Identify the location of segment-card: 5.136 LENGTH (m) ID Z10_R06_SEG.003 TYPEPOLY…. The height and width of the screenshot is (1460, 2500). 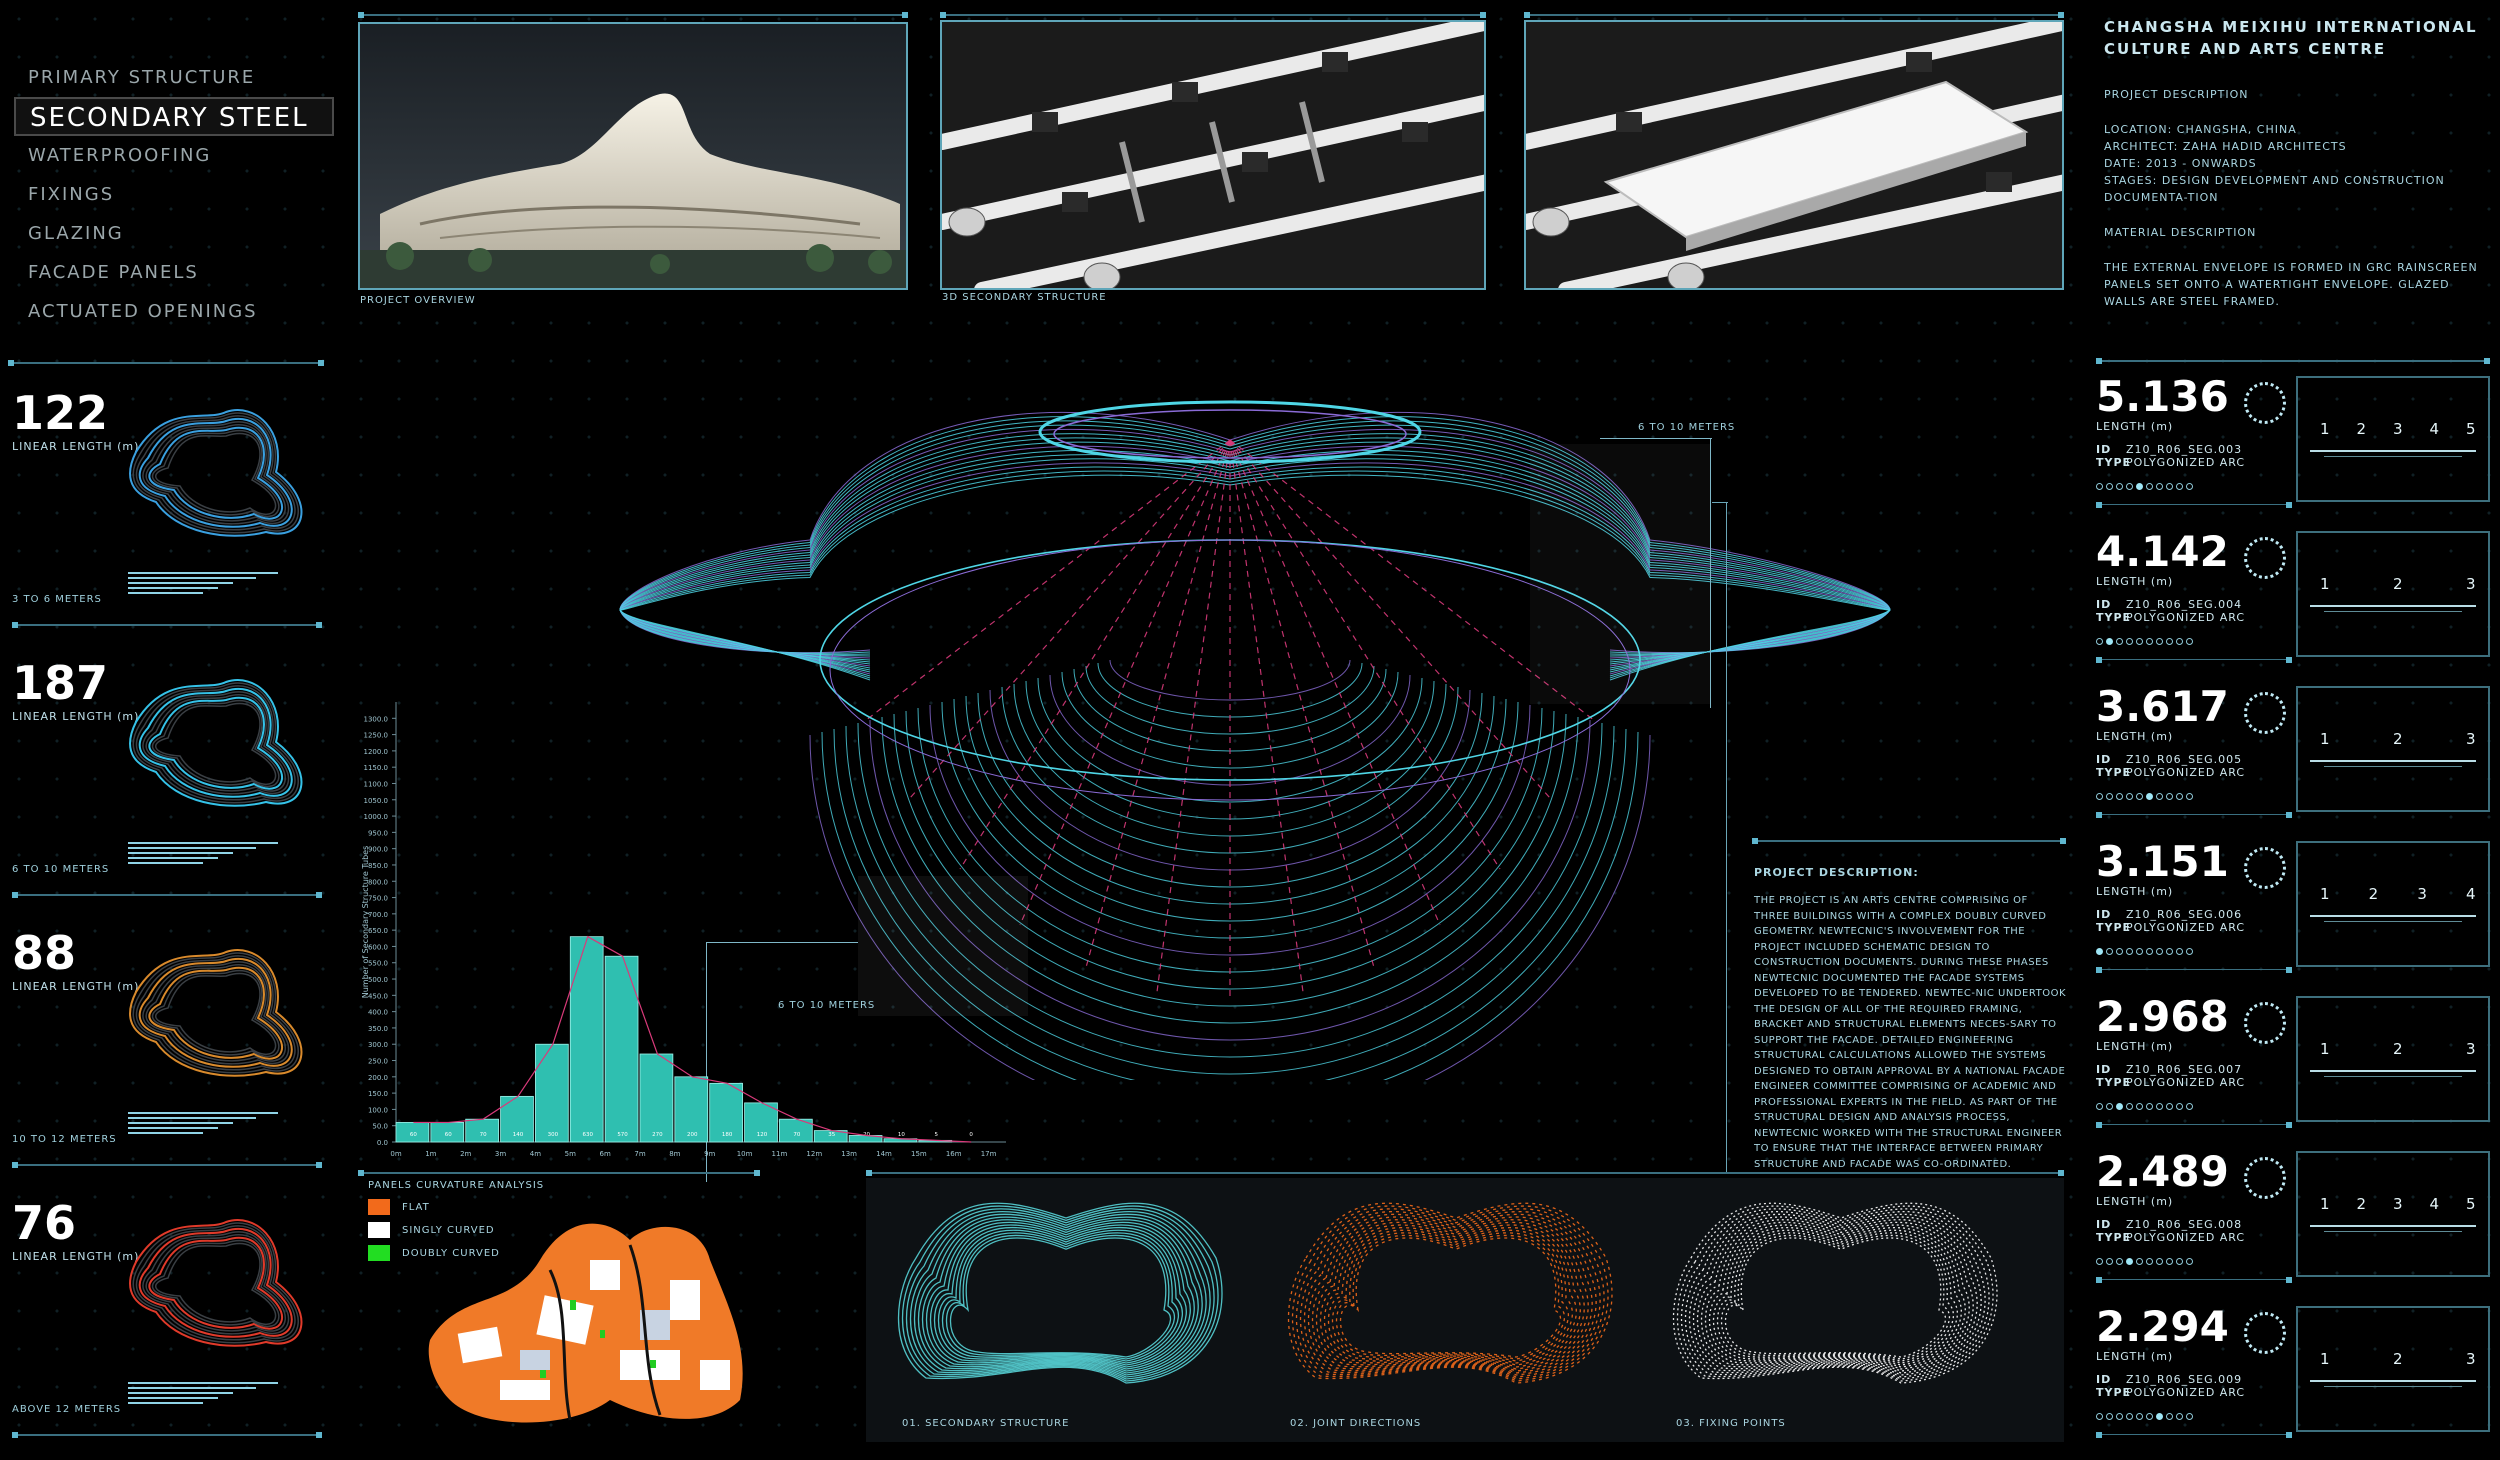
(2194, 442).